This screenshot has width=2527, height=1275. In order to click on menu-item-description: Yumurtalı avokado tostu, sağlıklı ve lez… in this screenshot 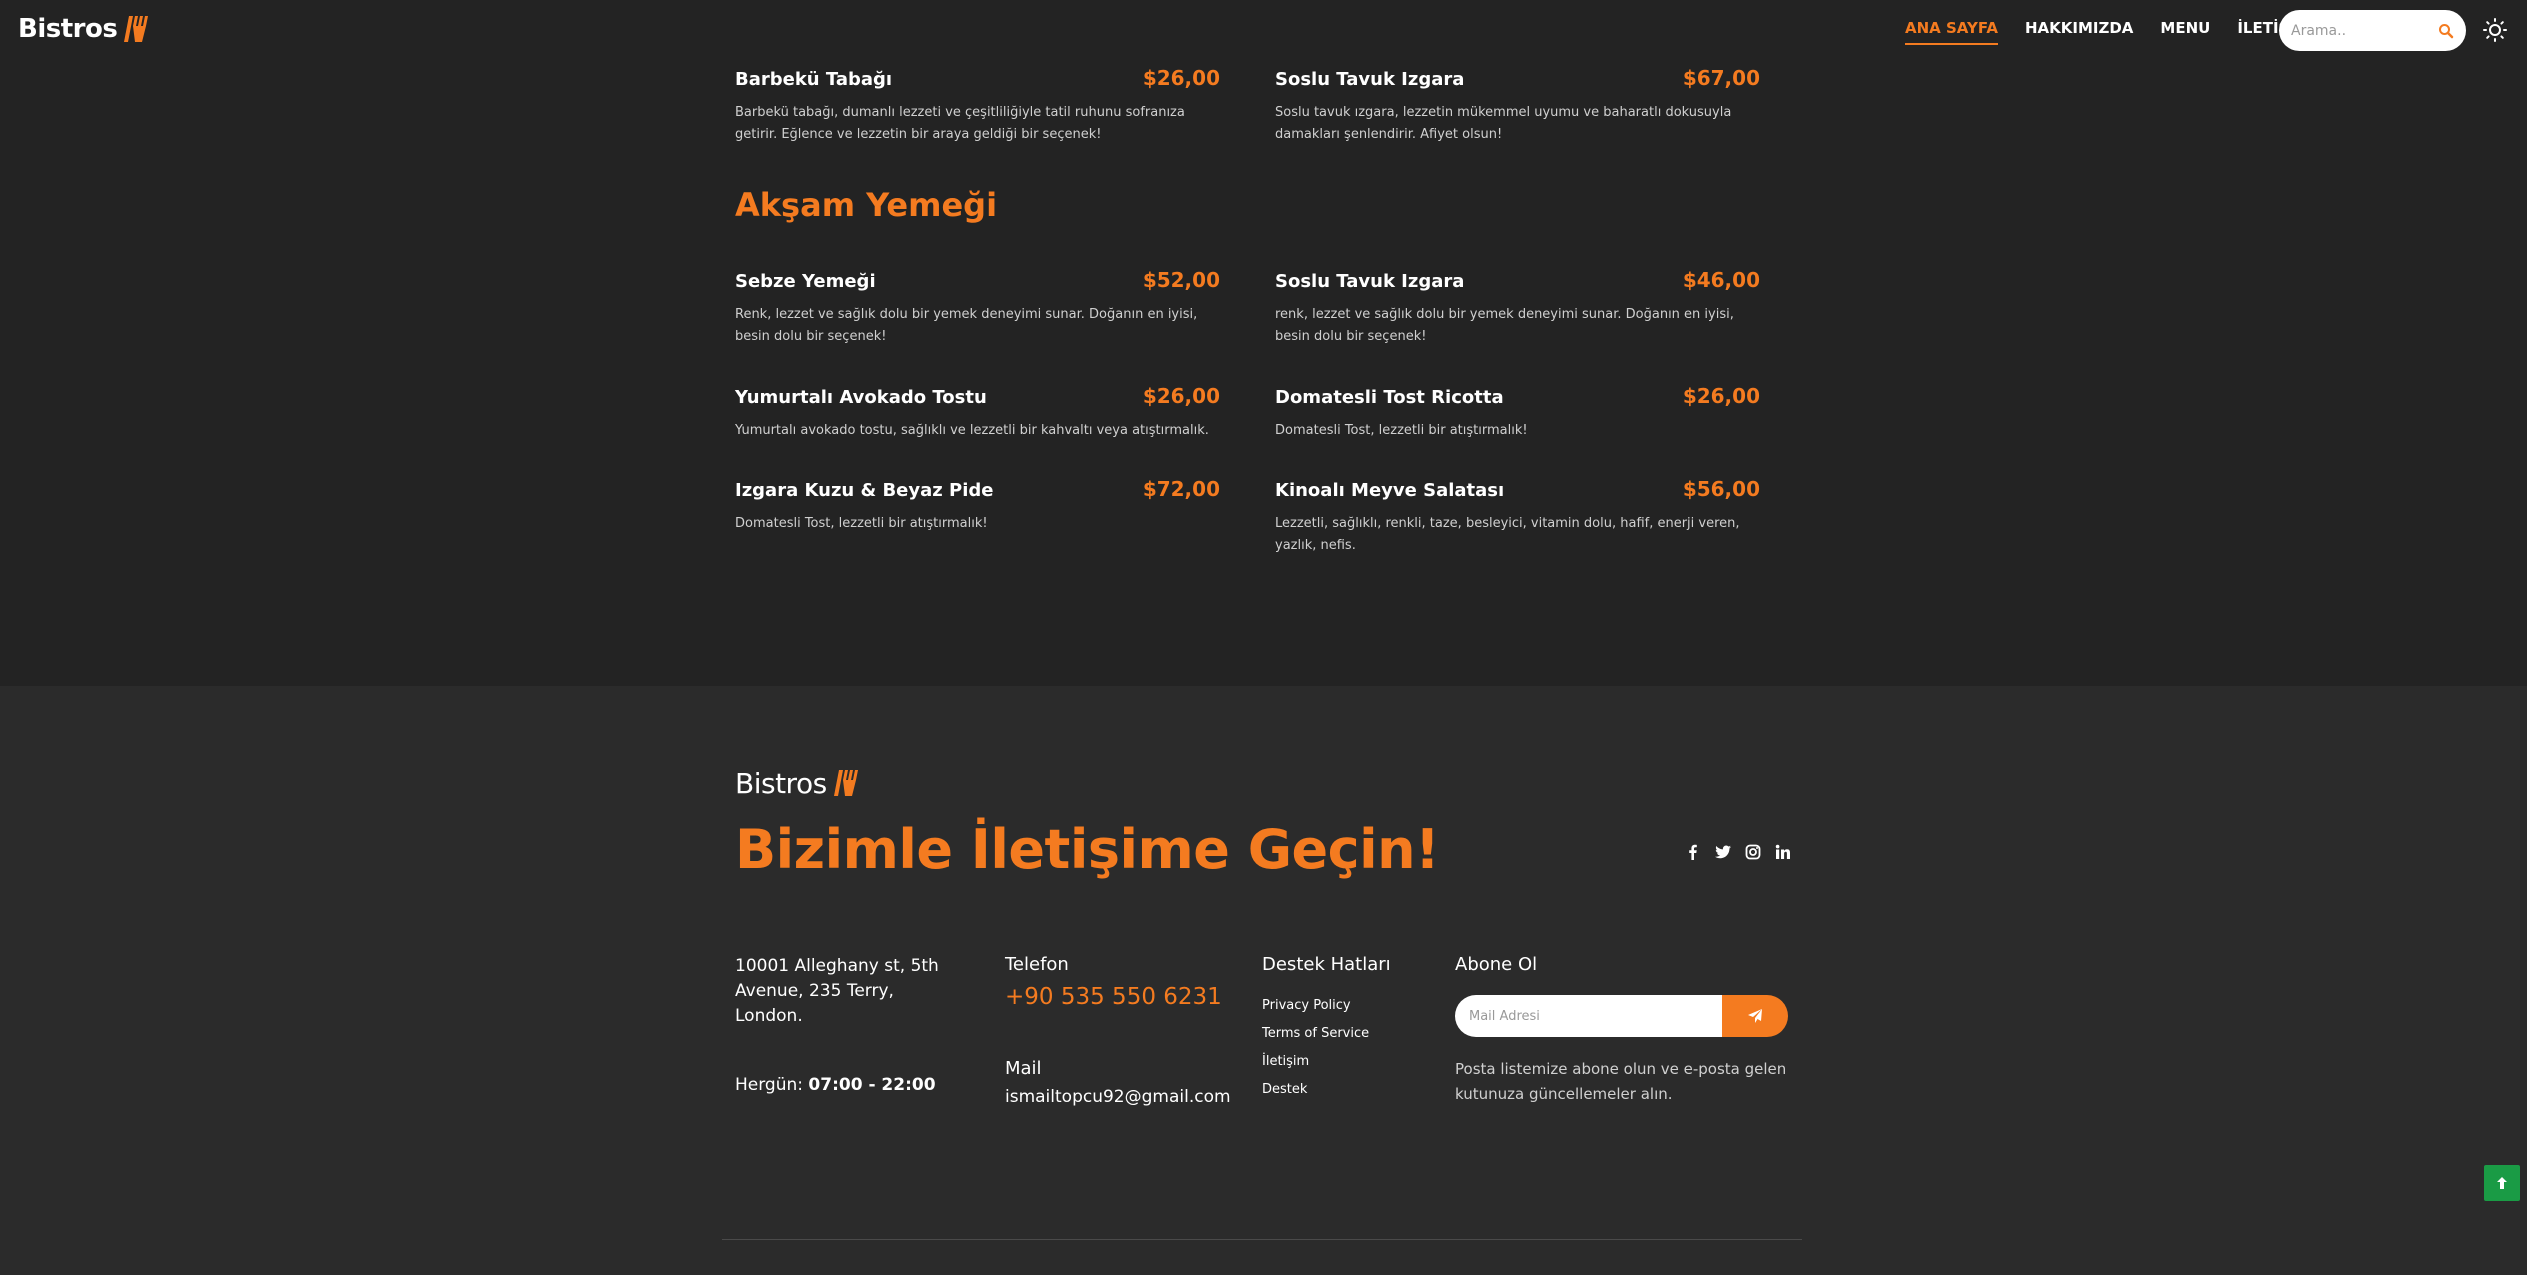, I will do `click(972, 430)`.